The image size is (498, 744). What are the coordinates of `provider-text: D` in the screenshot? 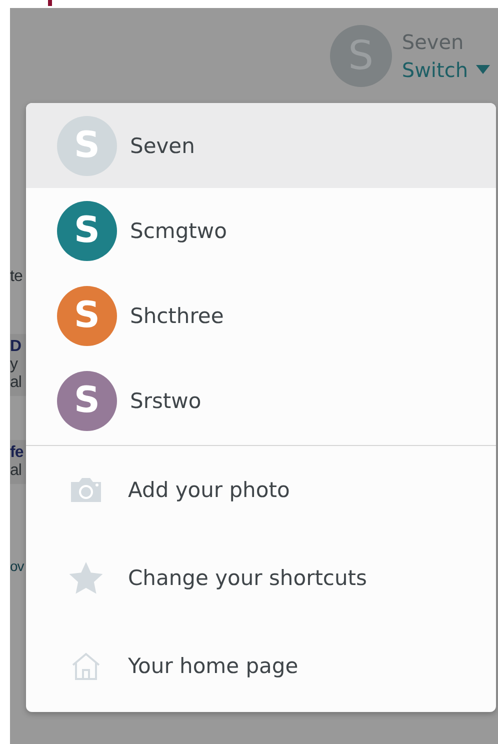 It's located at (16, 347).